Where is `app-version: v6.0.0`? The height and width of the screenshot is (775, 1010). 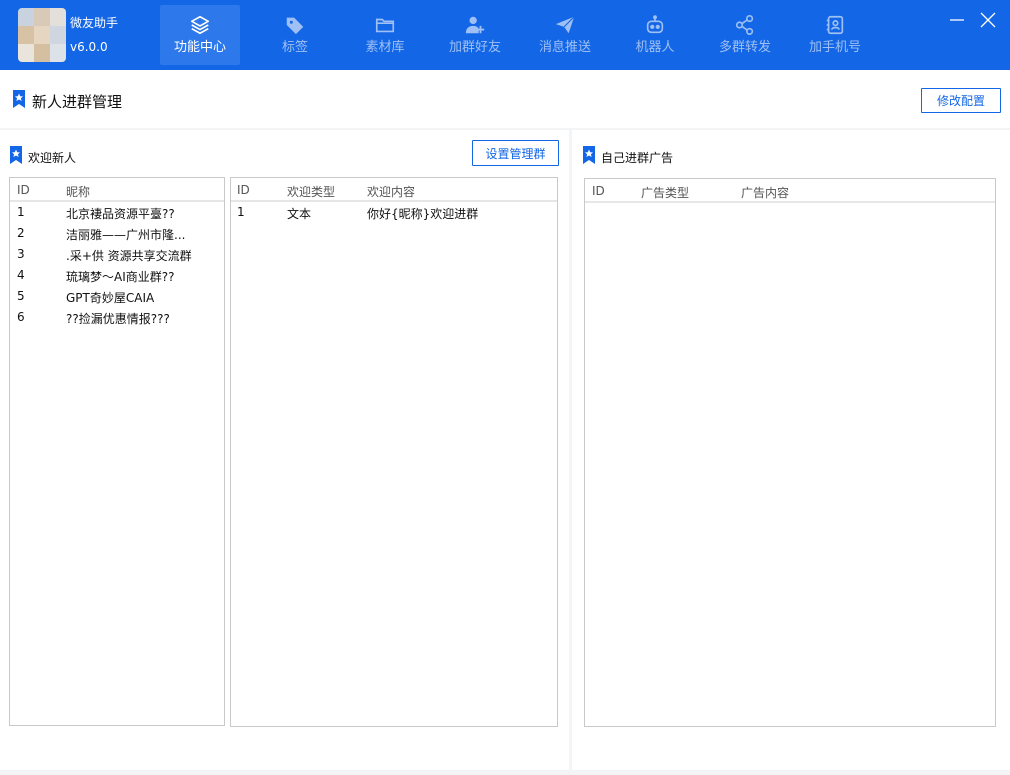
app-version: v6.0.0 is located at coordinates (89, 47).